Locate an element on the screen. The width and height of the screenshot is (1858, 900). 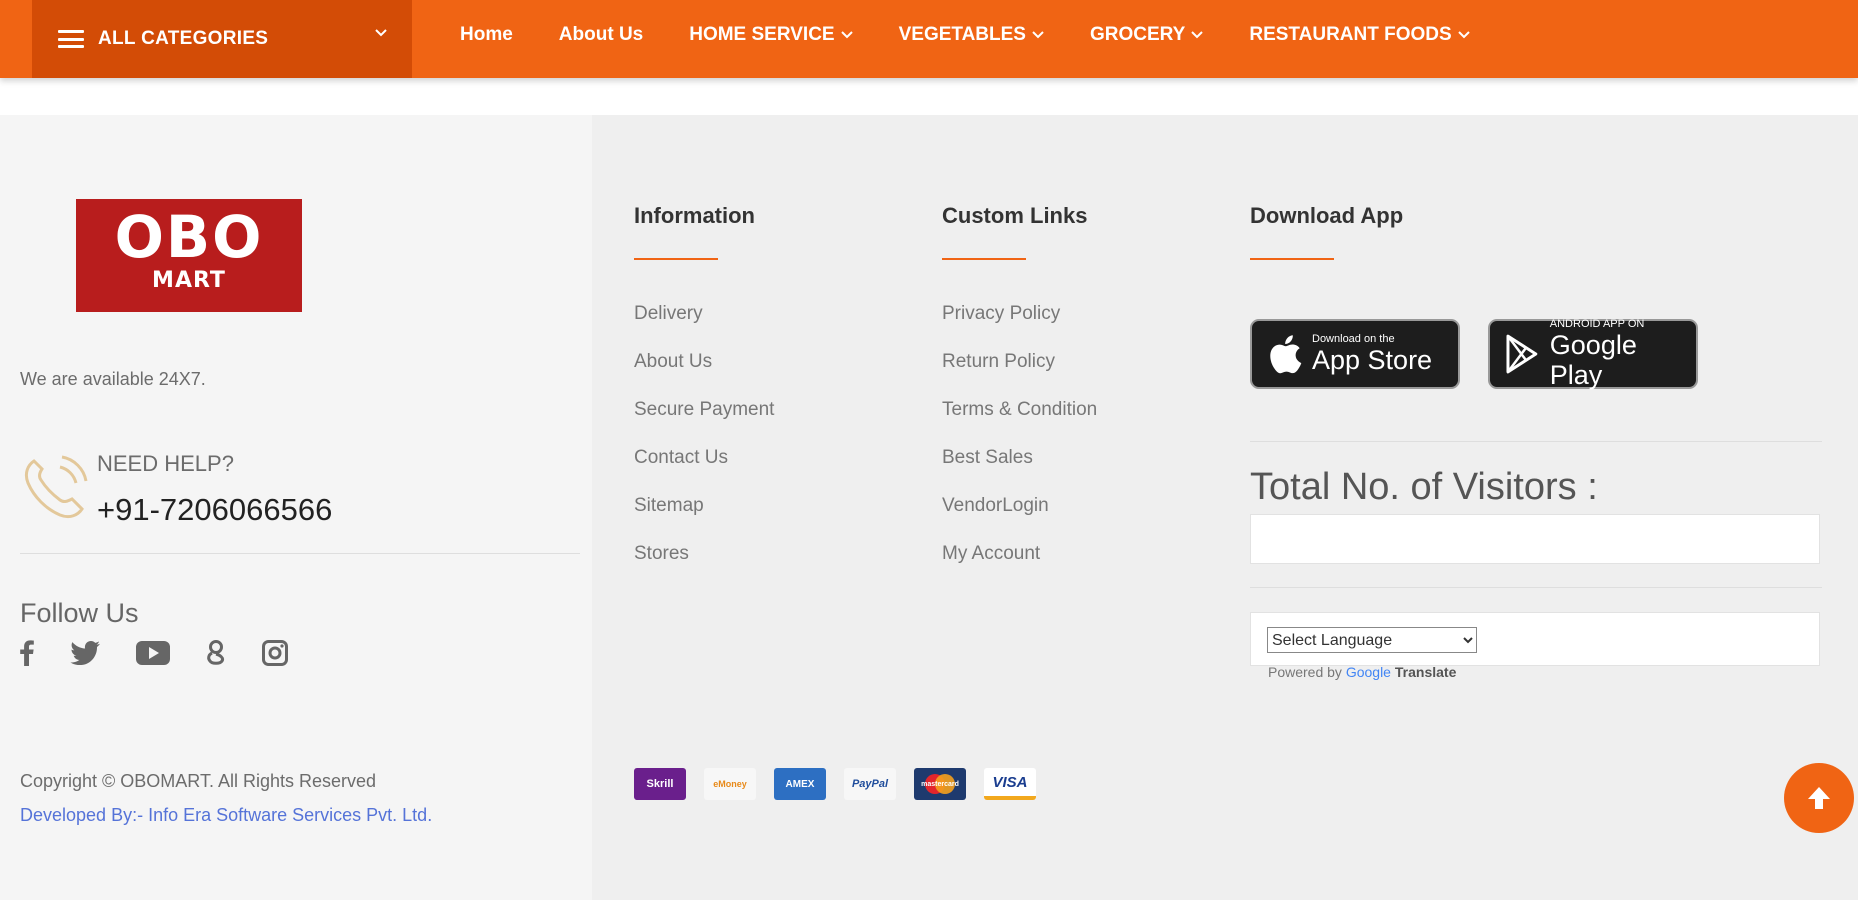
nav-vegetables-label: VEGETABLES is located at coordinates (962, 34).